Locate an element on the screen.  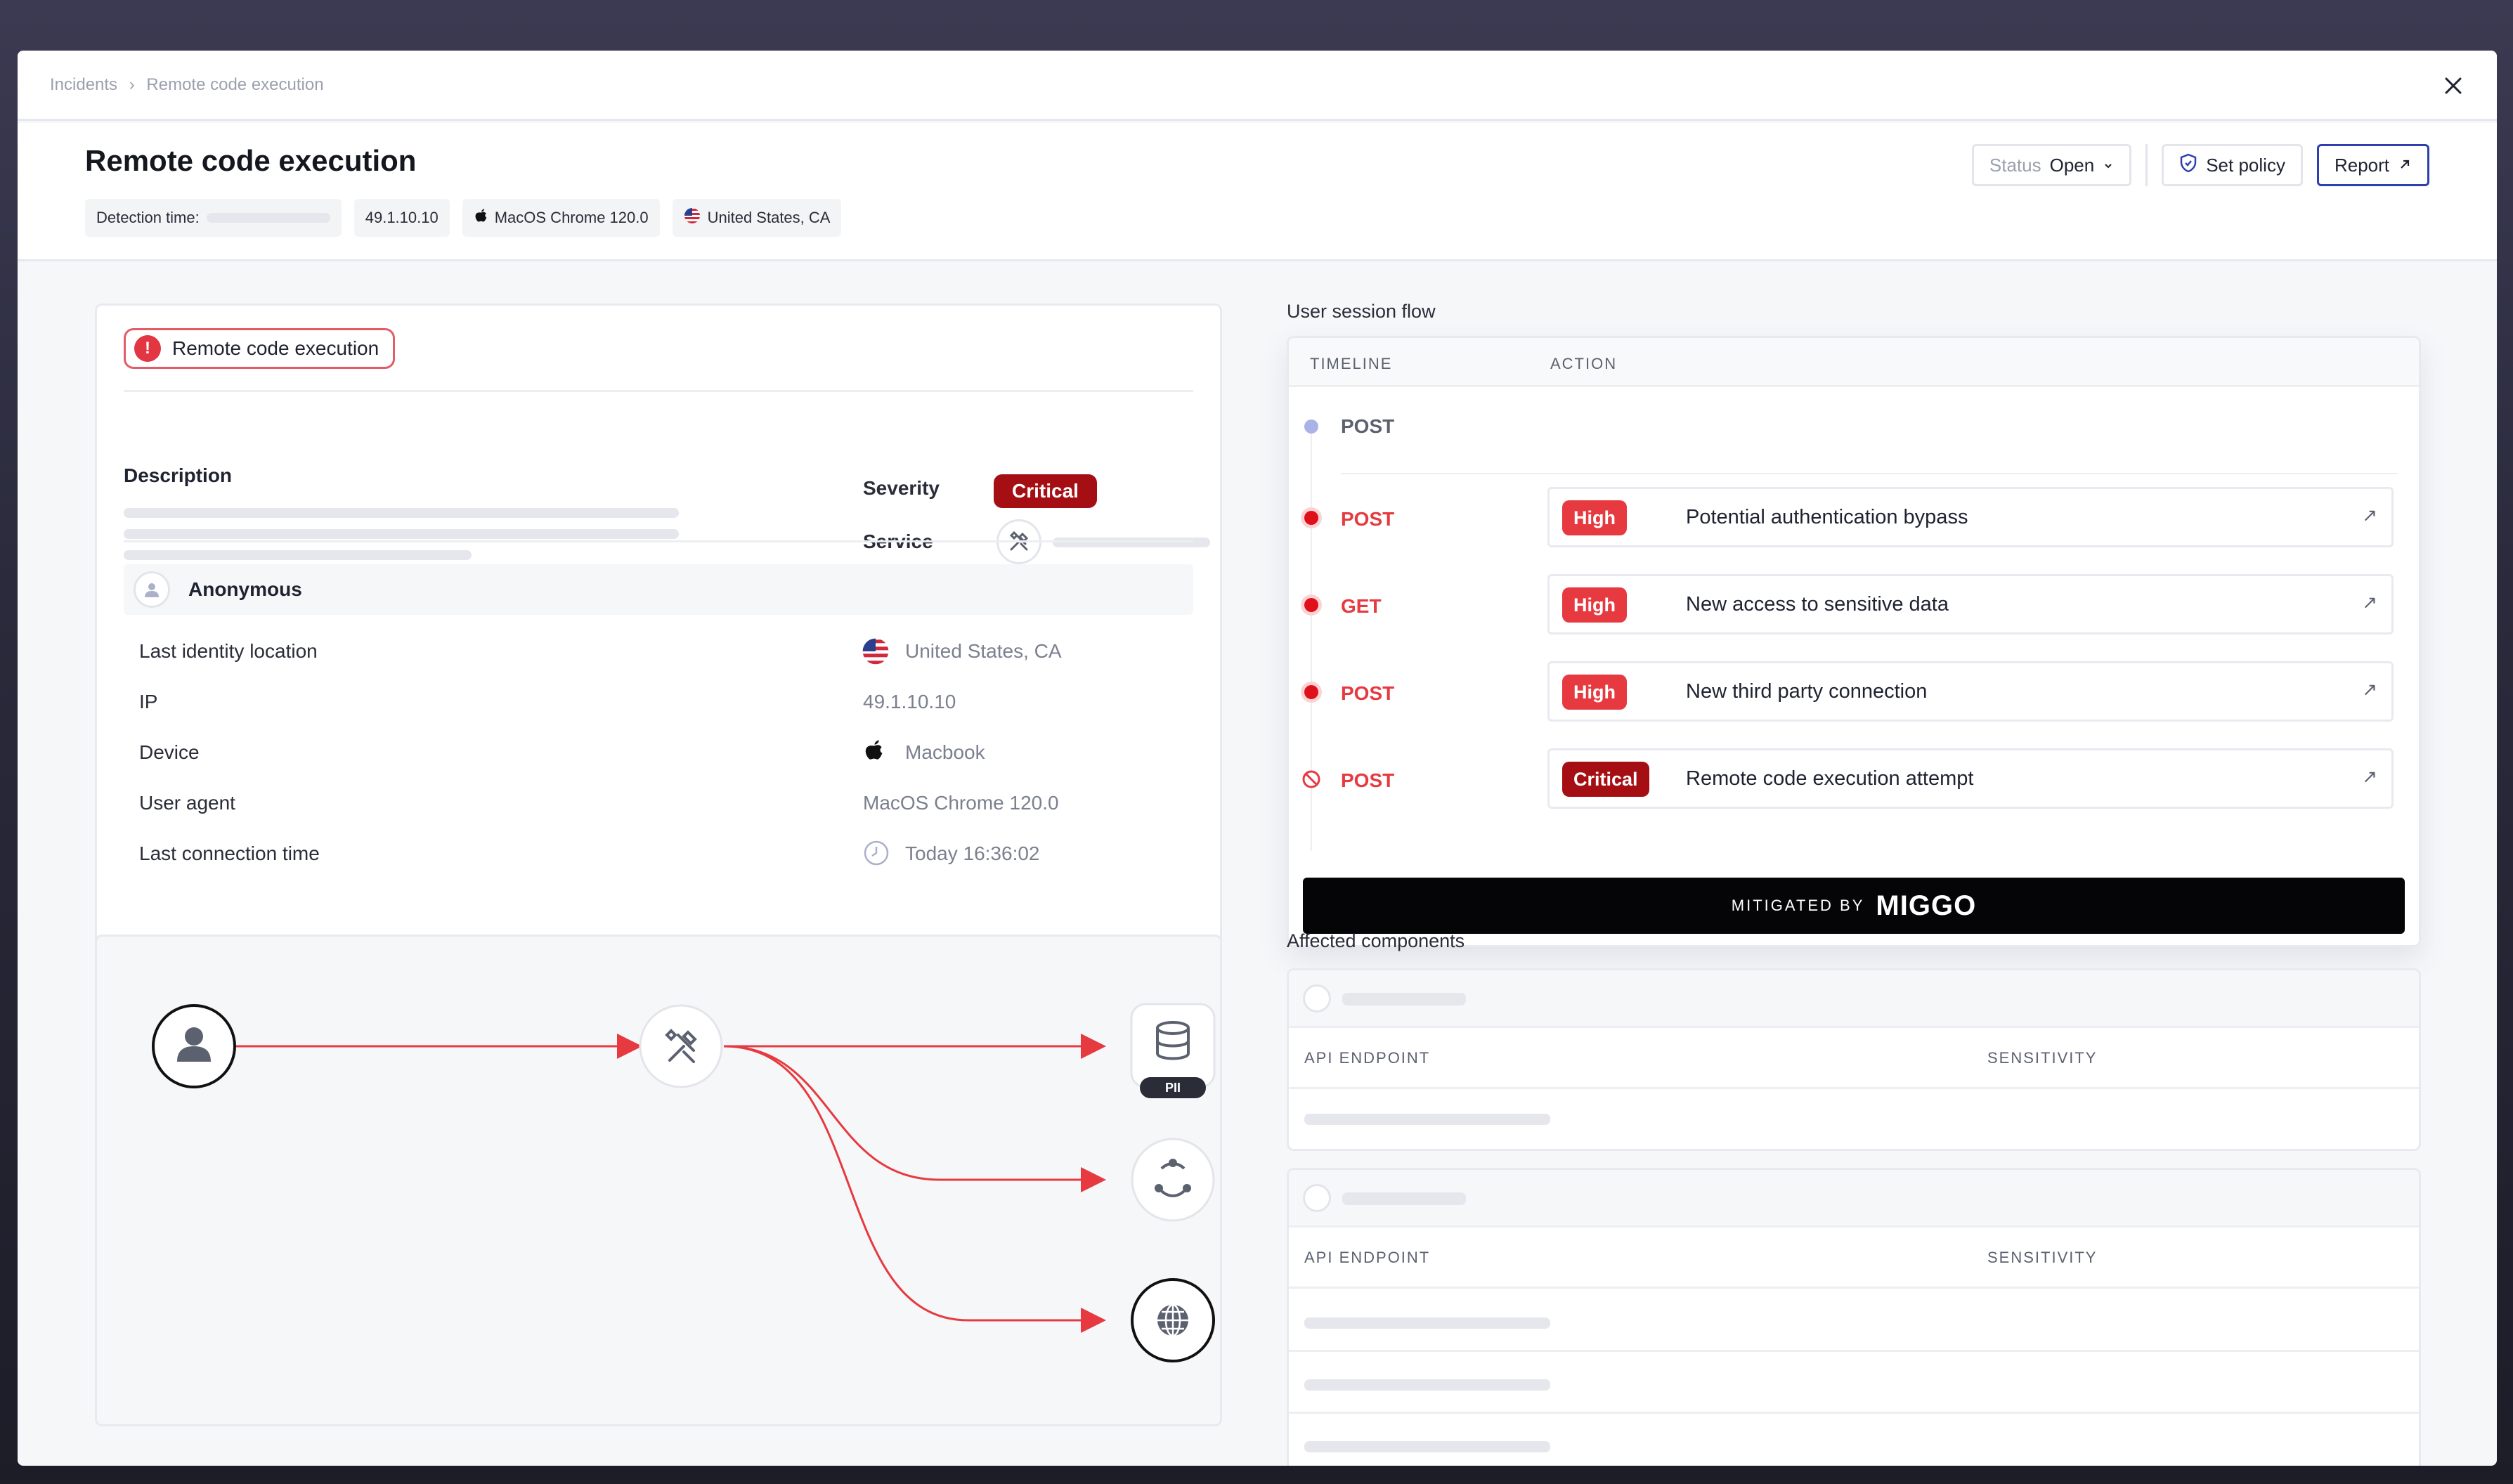
timeline-row: GET High New access to sensitive data ↗ is located at coordinates (1854, 605).